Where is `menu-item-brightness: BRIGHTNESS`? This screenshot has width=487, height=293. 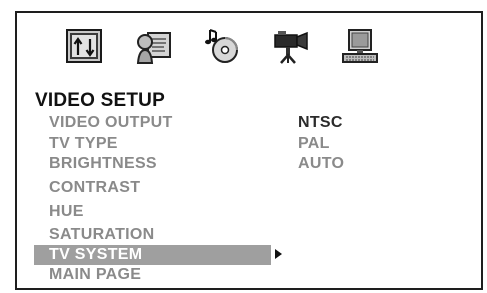 menu-item-brightness: BRIGHTNESS is located at coordinates (103, 164).